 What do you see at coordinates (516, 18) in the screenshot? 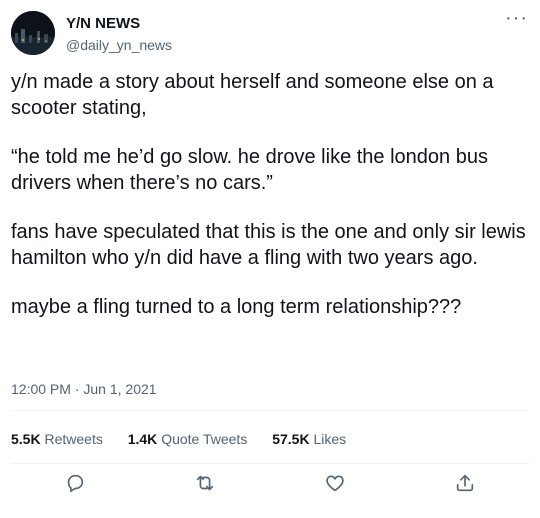
I see `more-options-icon: ···` at bounding box center [516, 18].